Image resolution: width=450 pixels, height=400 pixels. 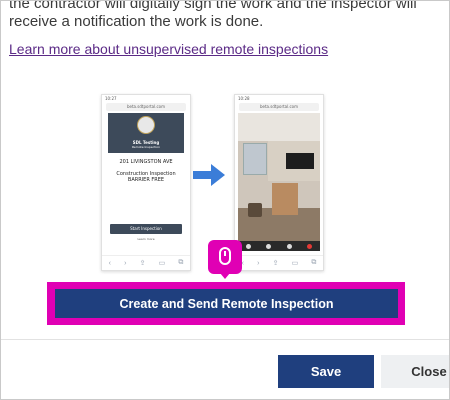 I want to click on instruction-line-2: receive a notification the work is done., so click(x=136, y=21).